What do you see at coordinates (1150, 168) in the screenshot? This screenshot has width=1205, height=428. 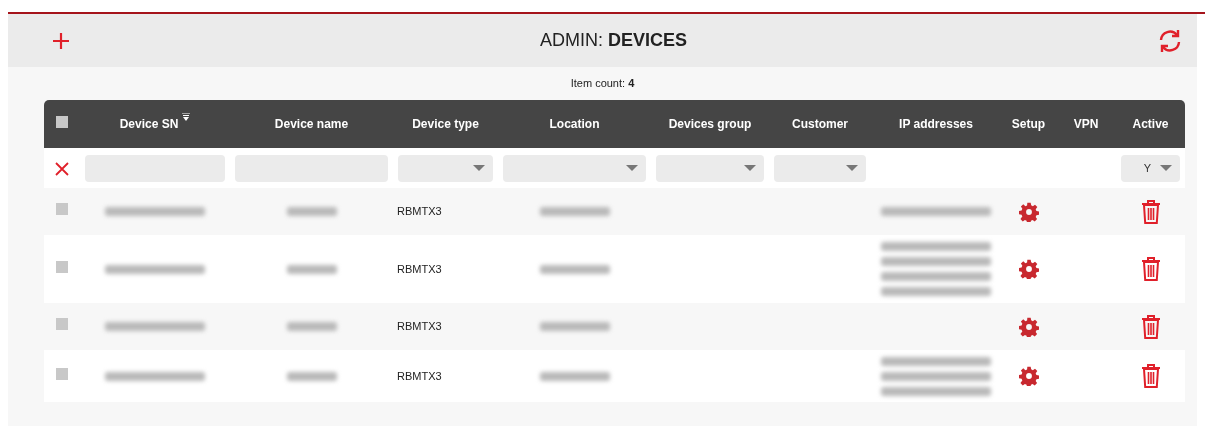 I see `filter-dropdown: Y` at bounding box center [1150, 168].